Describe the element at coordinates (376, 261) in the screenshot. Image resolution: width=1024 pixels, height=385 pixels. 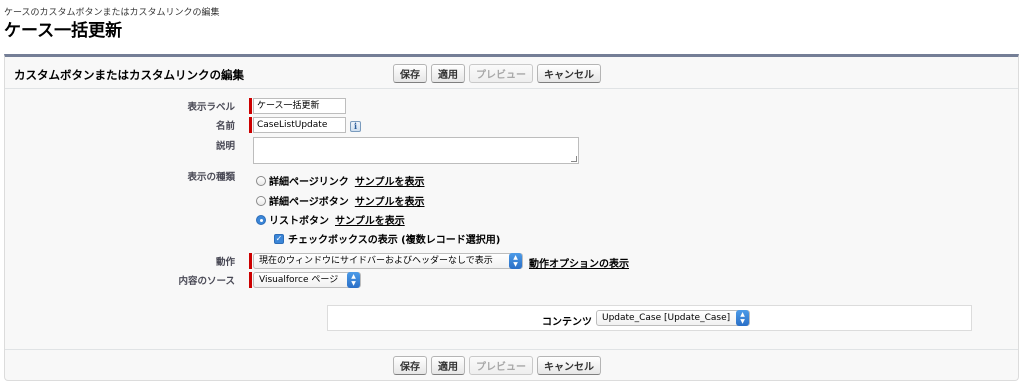
I see `behavior-select-value: 現在のウィンドウにサイドバーおよびヘッダーなしで表示` at that location.